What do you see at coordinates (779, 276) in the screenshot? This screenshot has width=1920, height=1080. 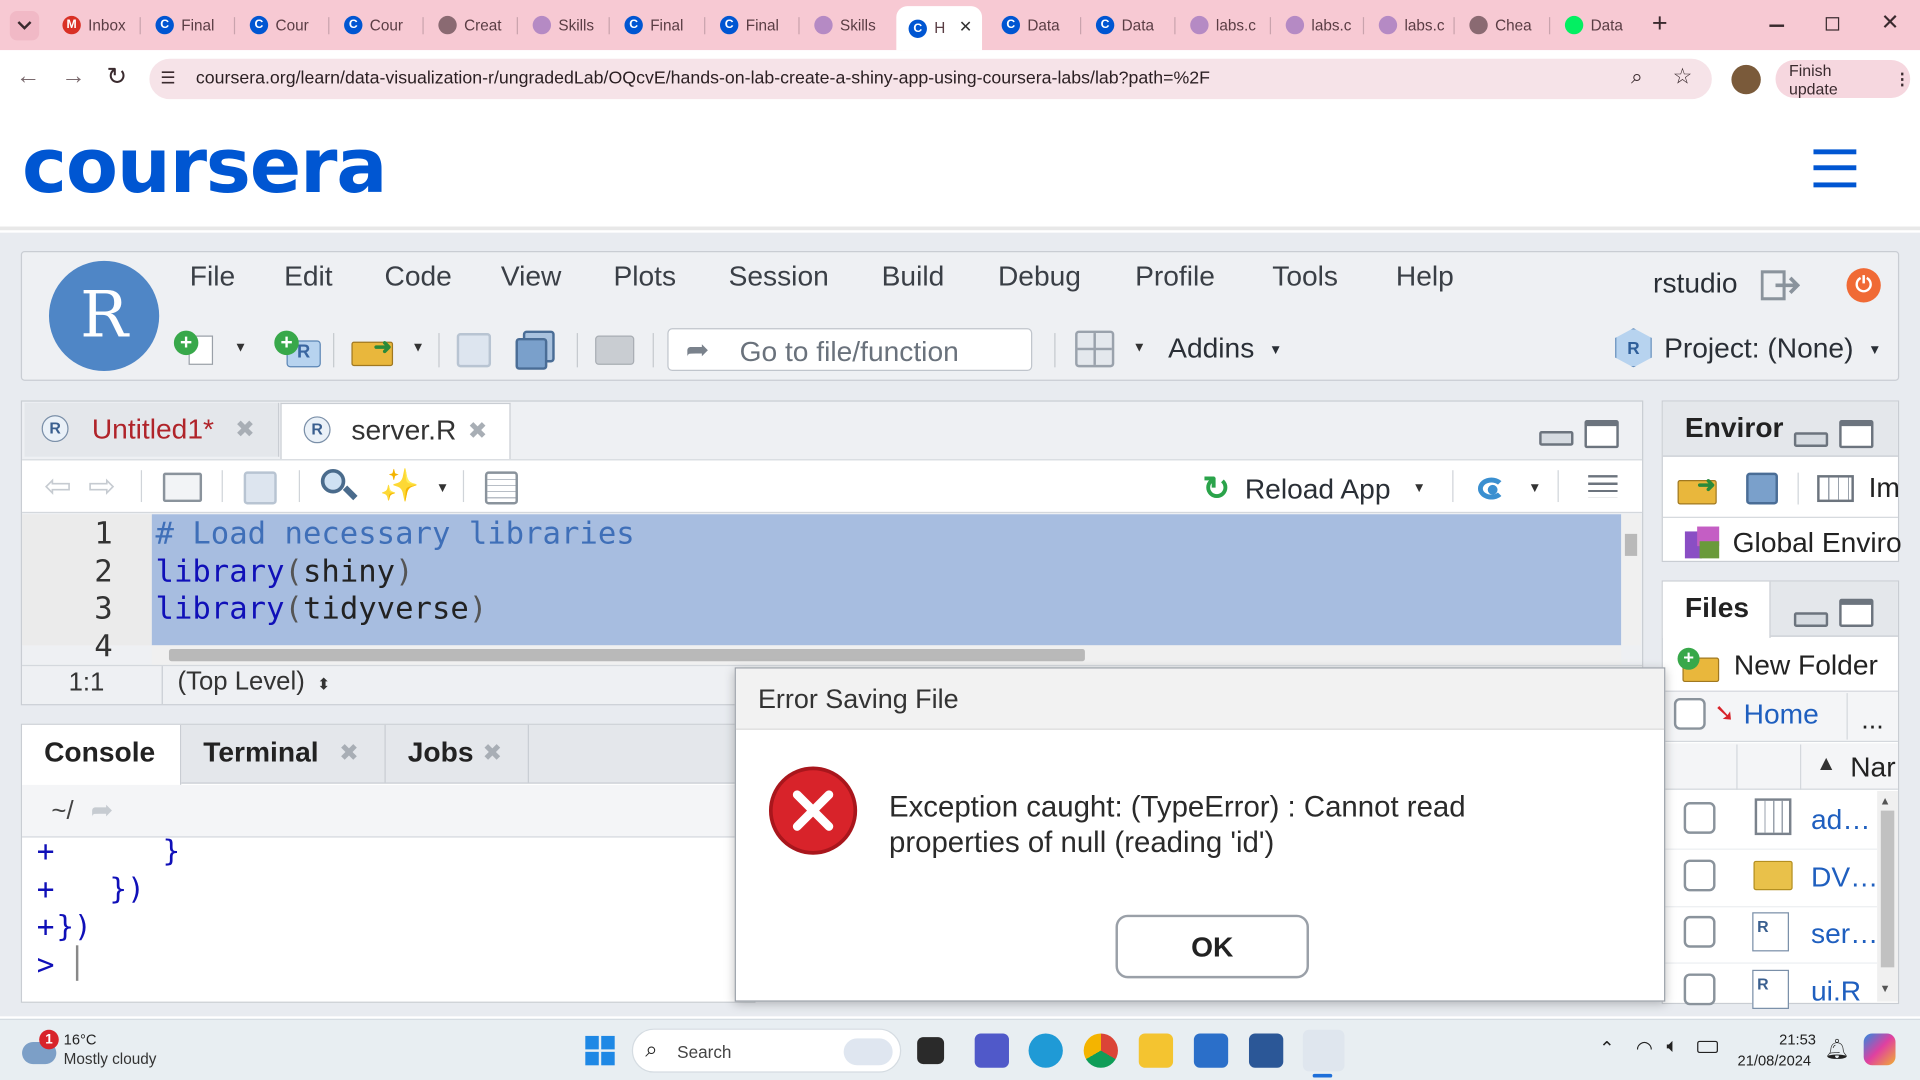 I see `menu-session: Session` at bounding box center [779, 276].